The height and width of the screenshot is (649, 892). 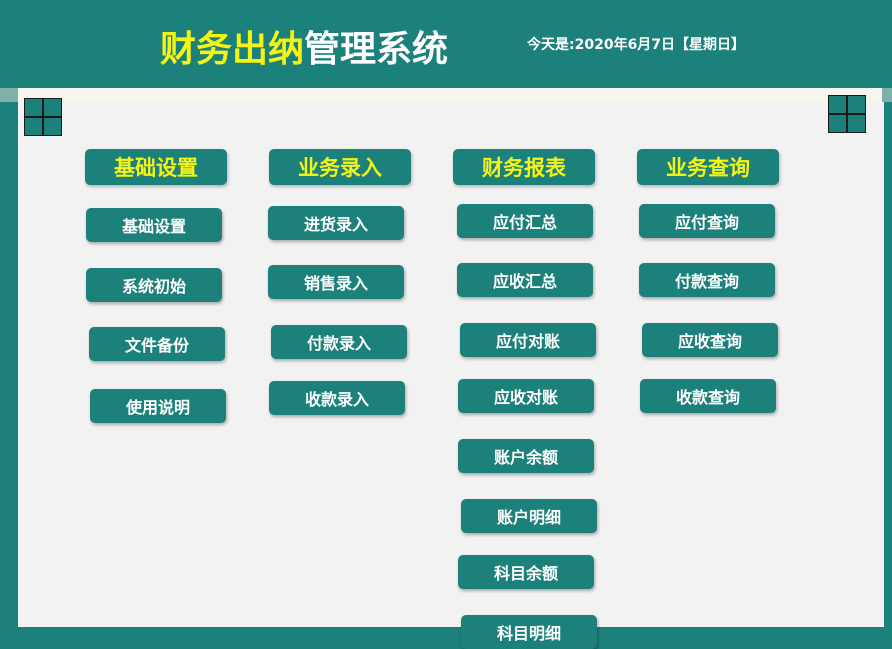 I want to click on subject-detail-button: 科目明细, so click(x=529, y=632).